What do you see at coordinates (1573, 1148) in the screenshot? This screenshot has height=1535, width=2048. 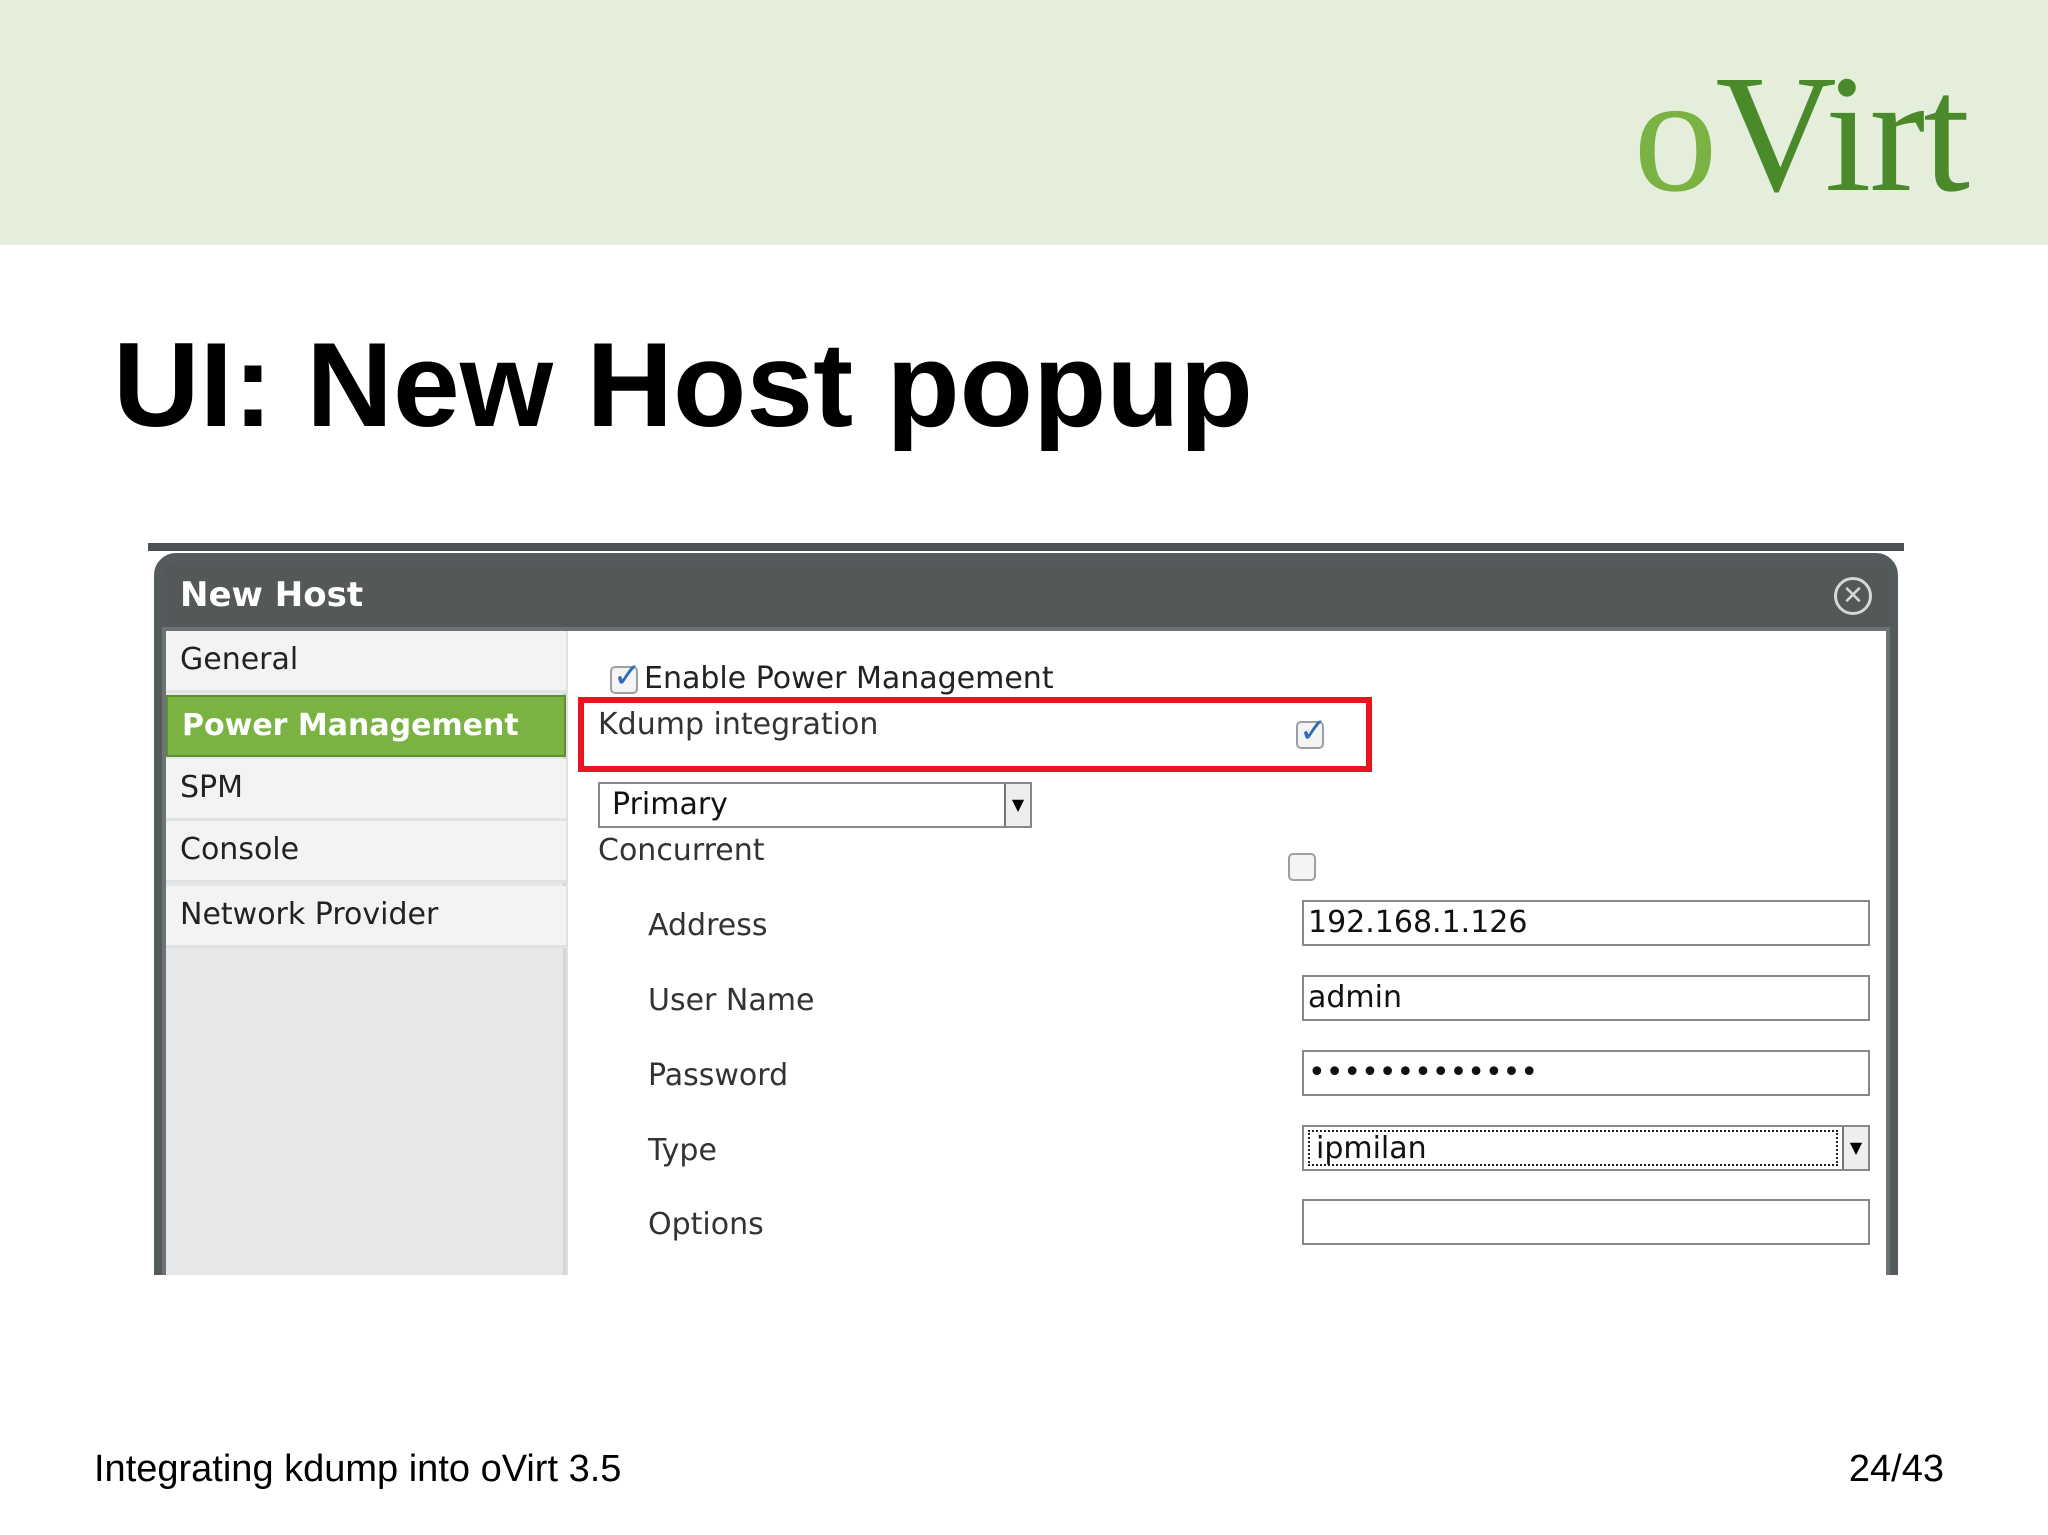 I see `type-select-value: ipmilan` at bounding box center [1573, 1148].